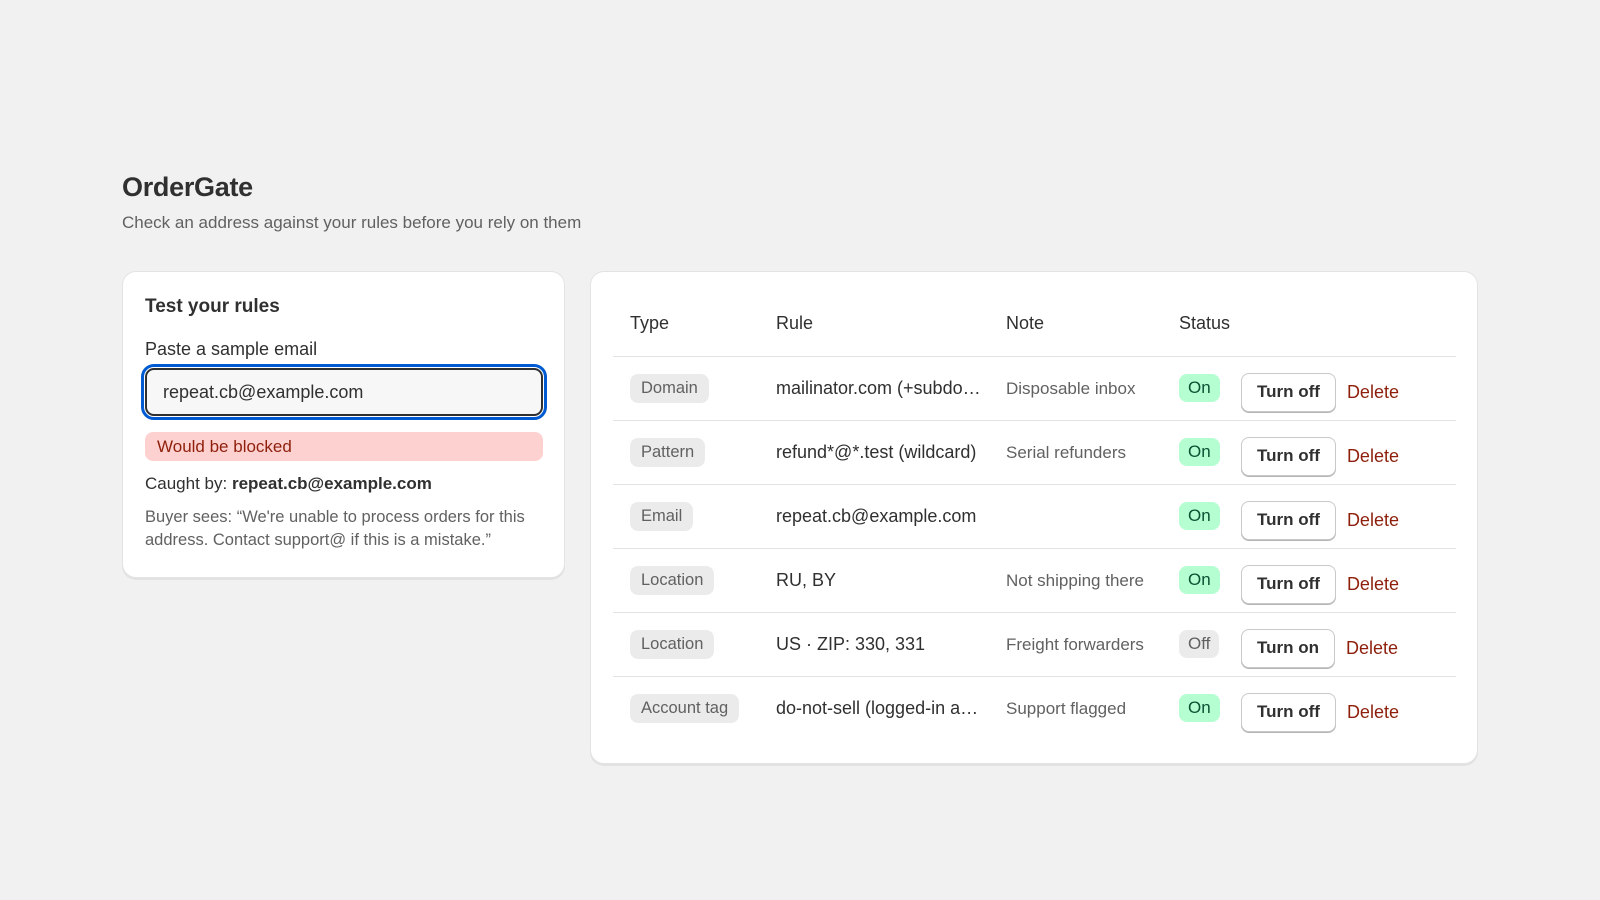 This screenshot has width=1600, height=900. I want to click on rule-text: RU, BY, so click(806, 579).